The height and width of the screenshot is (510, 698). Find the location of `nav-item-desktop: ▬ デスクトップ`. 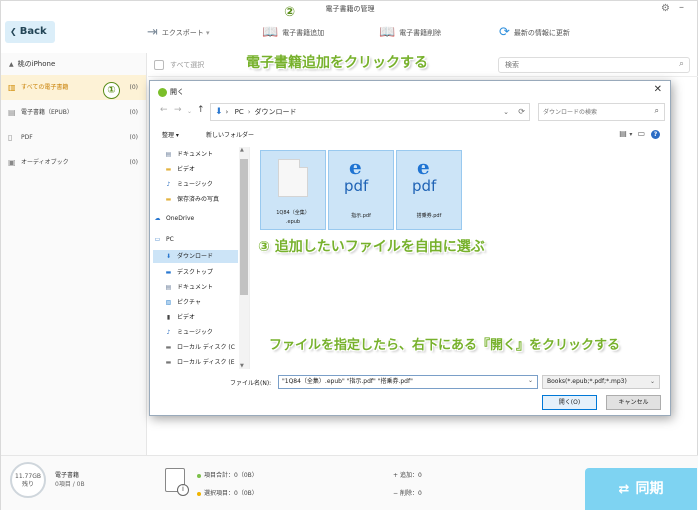

nav-item-desktop: ▬ デスクトップ is located at coordinates (188, 271).